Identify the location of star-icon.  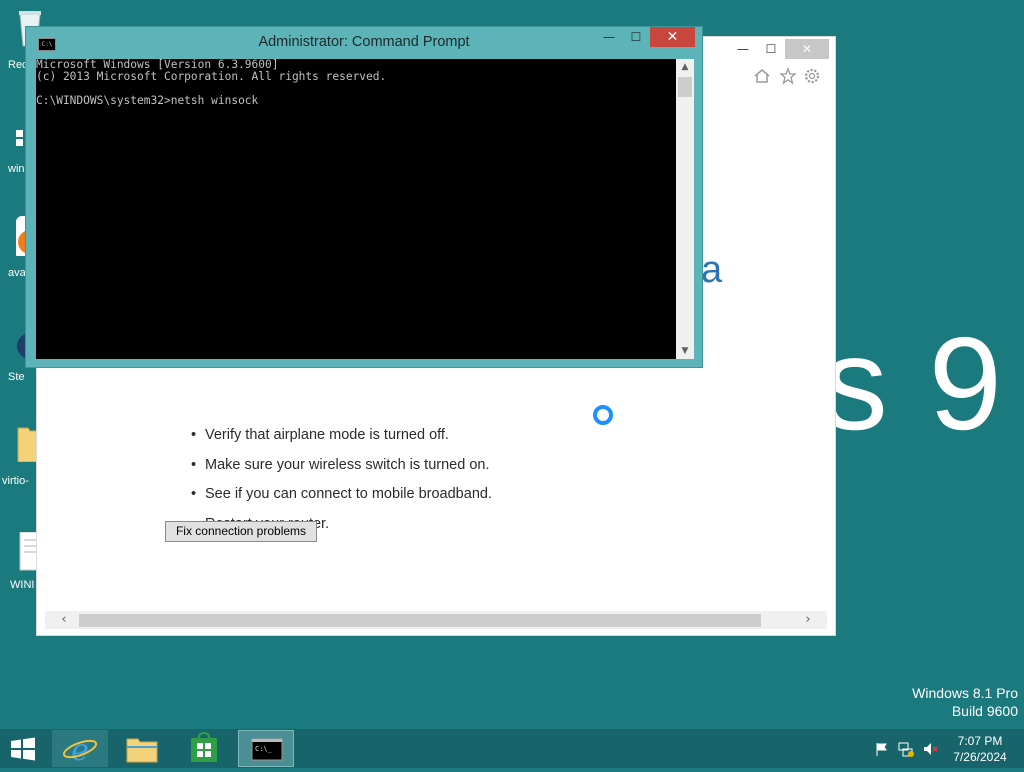
(788, 76).